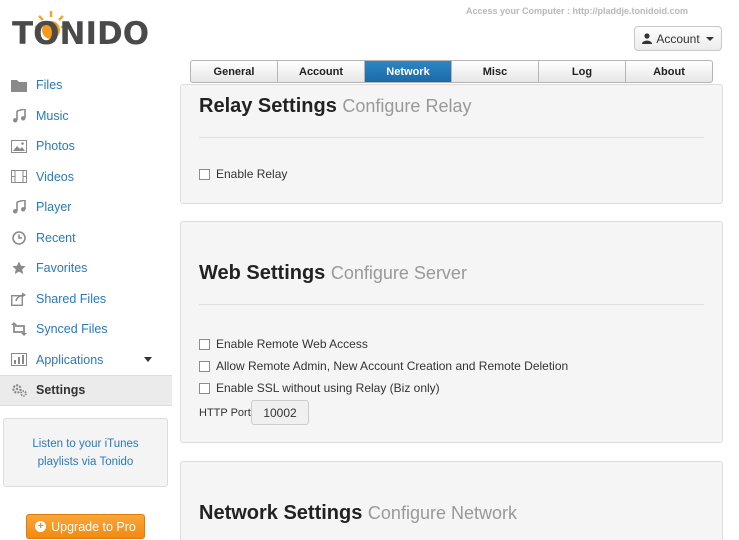  What do you see at coordinates (234, 71) in the screenshot?
I see `tab-general: General` at bounding box center [234, 71].